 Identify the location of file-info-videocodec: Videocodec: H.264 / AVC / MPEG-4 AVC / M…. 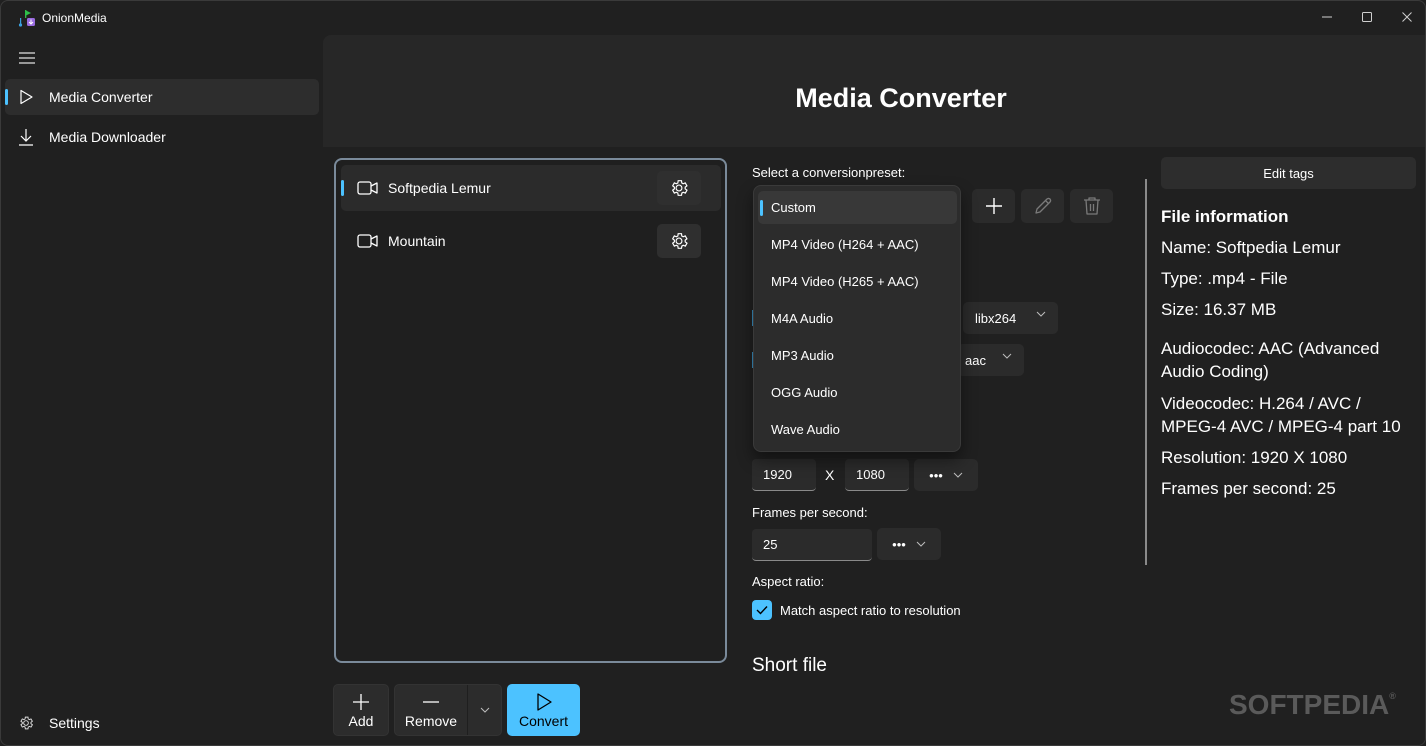
(1281, 415).